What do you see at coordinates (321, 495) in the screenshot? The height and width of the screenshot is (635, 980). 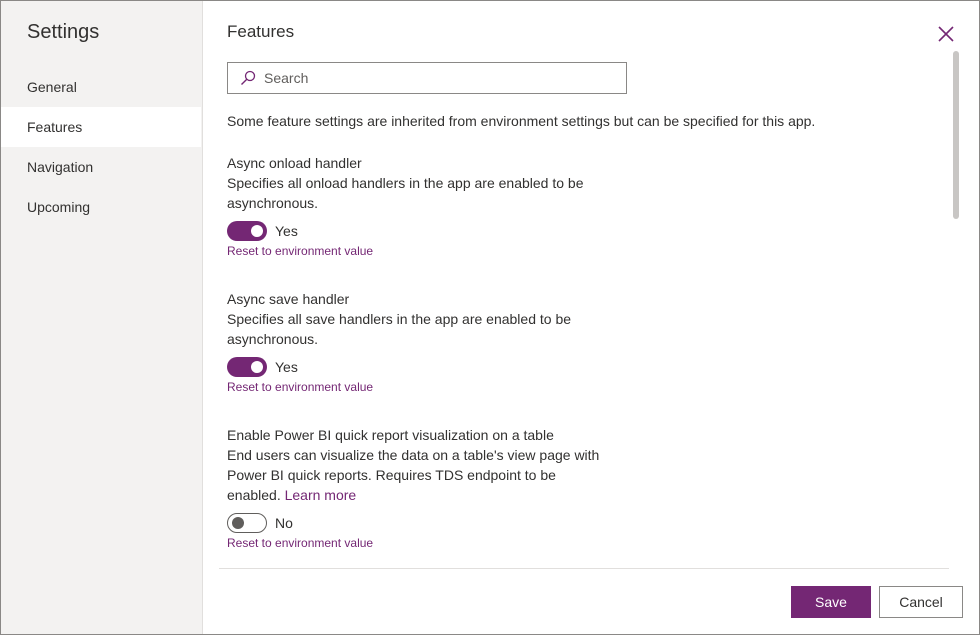 I see `learn-more-link: Learn more` at bounding box center [321, 495].